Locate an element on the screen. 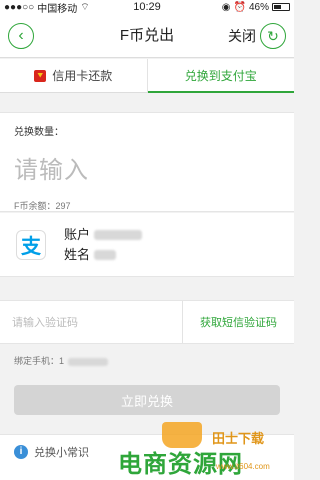  account-info: 账户 姓名 is located at coordinates (103, 245).